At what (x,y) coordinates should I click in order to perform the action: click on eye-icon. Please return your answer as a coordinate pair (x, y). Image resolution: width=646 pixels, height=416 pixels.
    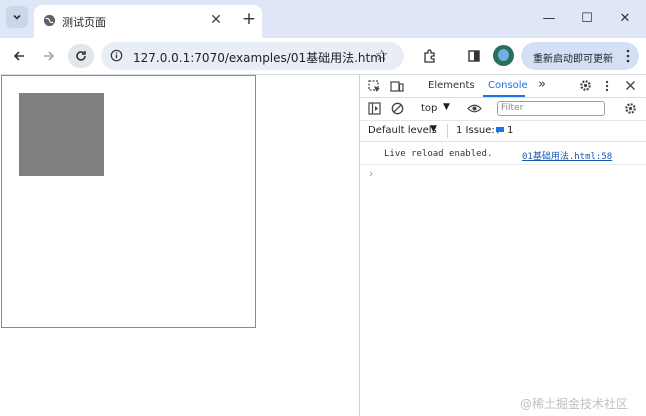
    Looking at the image, I should click on (474, 108).